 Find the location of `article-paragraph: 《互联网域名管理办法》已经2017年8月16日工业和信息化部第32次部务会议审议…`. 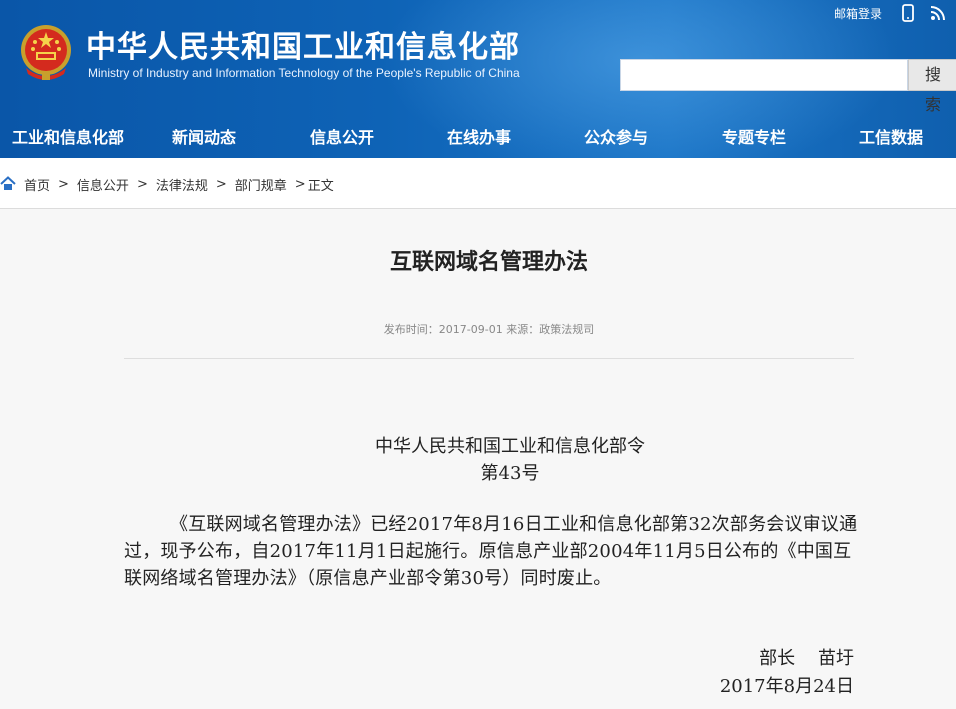

article-paragraph: 《互联网域名管理办法》已经2017年8月16日工业和信息化部第32次部务会议审议… is located at coordinates (491, 551).